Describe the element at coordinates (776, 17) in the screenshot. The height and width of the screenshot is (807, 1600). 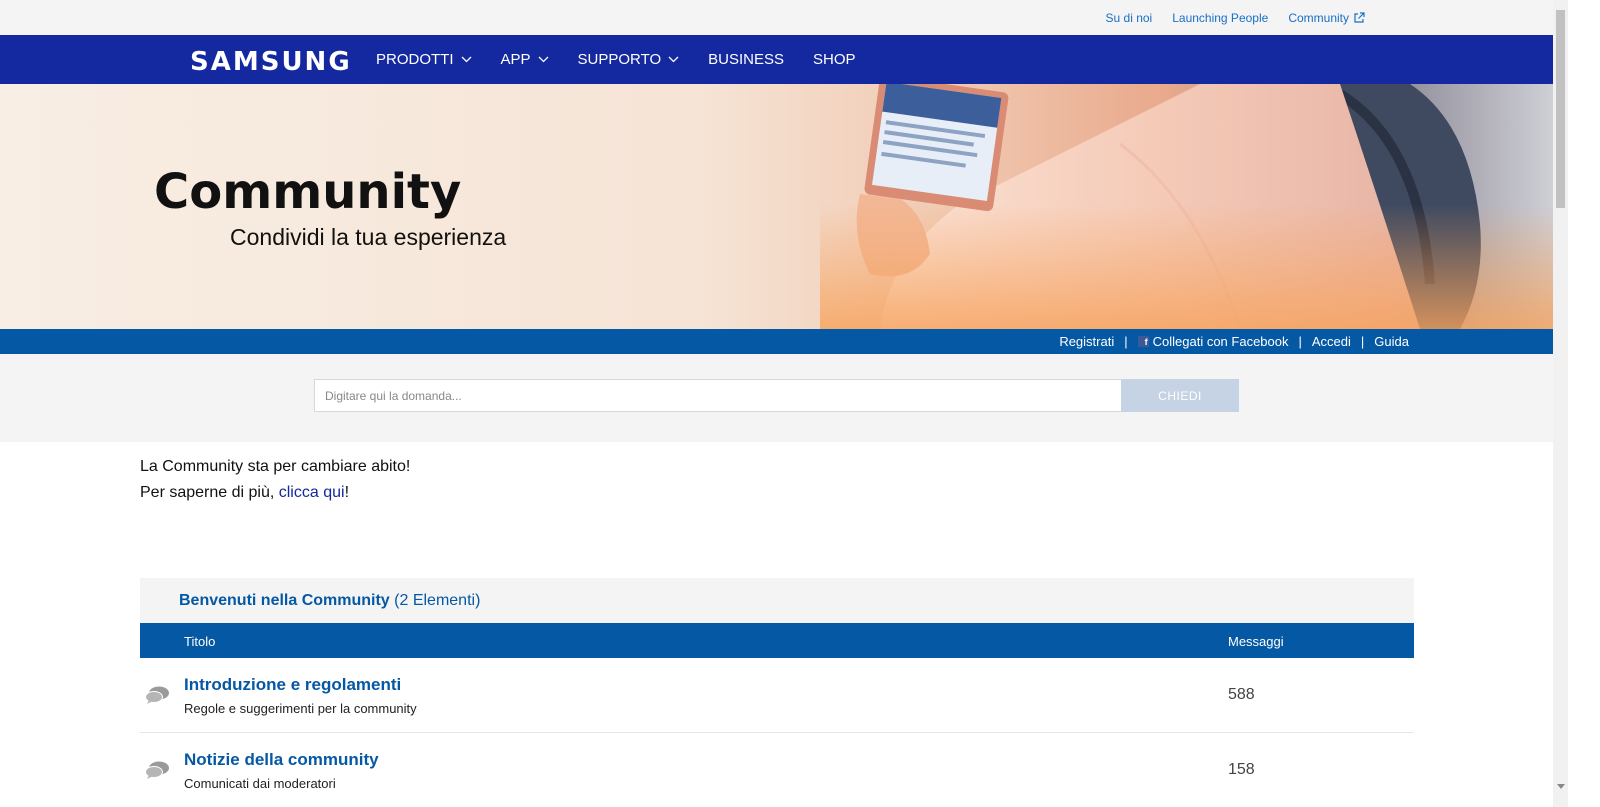
I see `utility-bar: Su di noi Launching People Community` at that location.